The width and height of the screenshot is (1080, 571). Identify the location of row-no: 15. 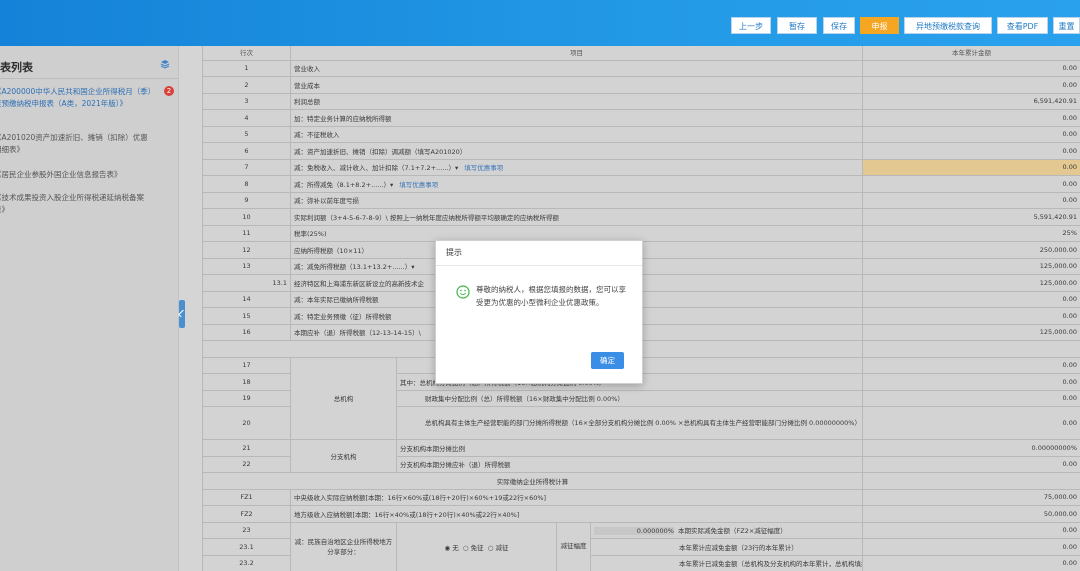
(246, 316).